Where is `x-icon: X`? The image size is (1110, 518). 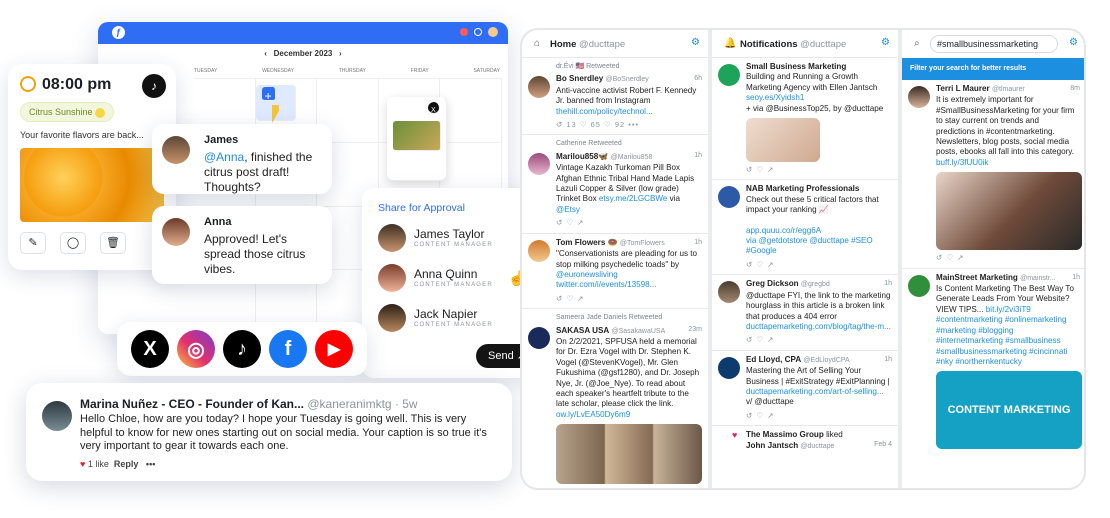
x-icon: X is located at coordinates (150, 349).